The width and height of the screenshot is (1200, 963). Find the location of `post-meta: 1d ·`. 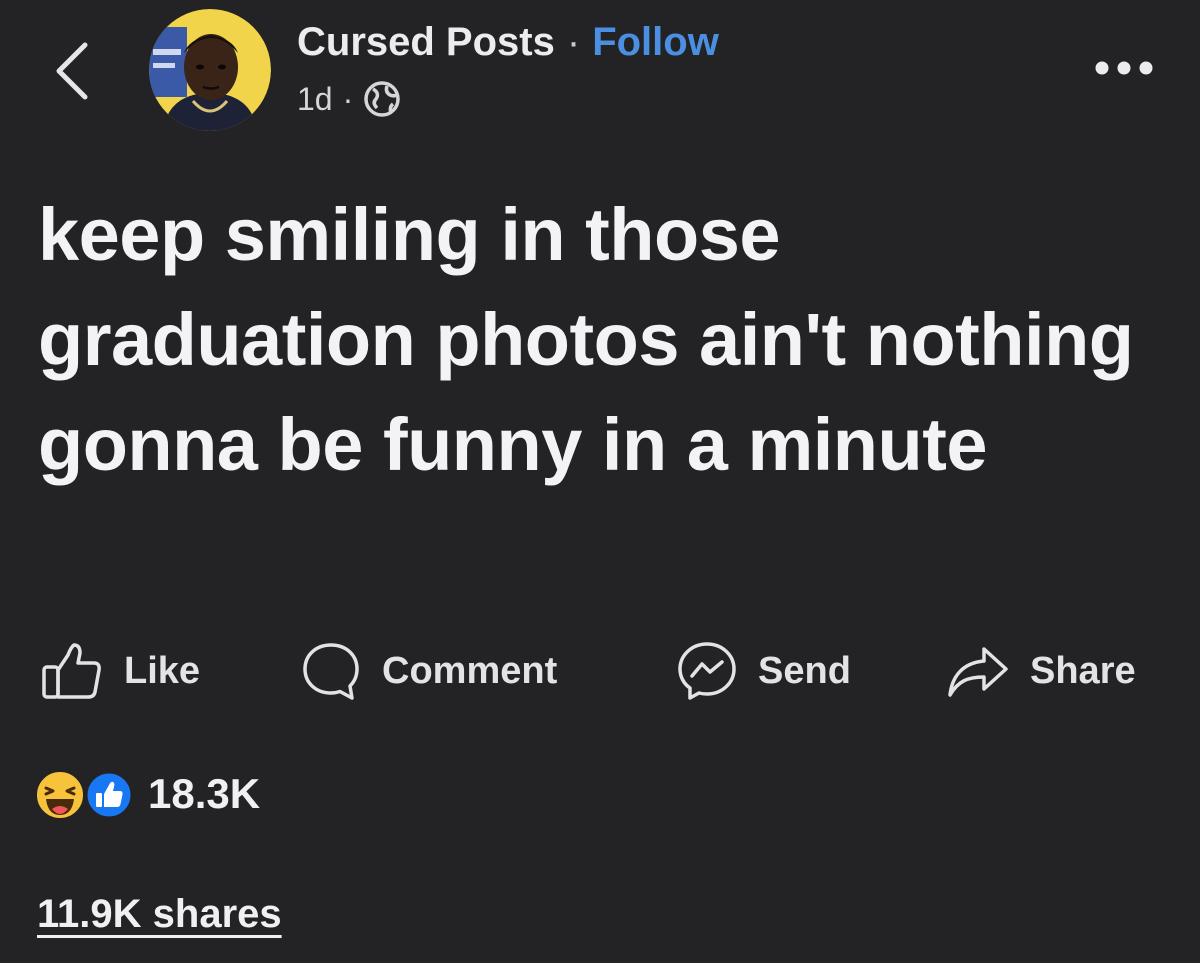

post-meta: 1d · is located at coordinates (349, 99).